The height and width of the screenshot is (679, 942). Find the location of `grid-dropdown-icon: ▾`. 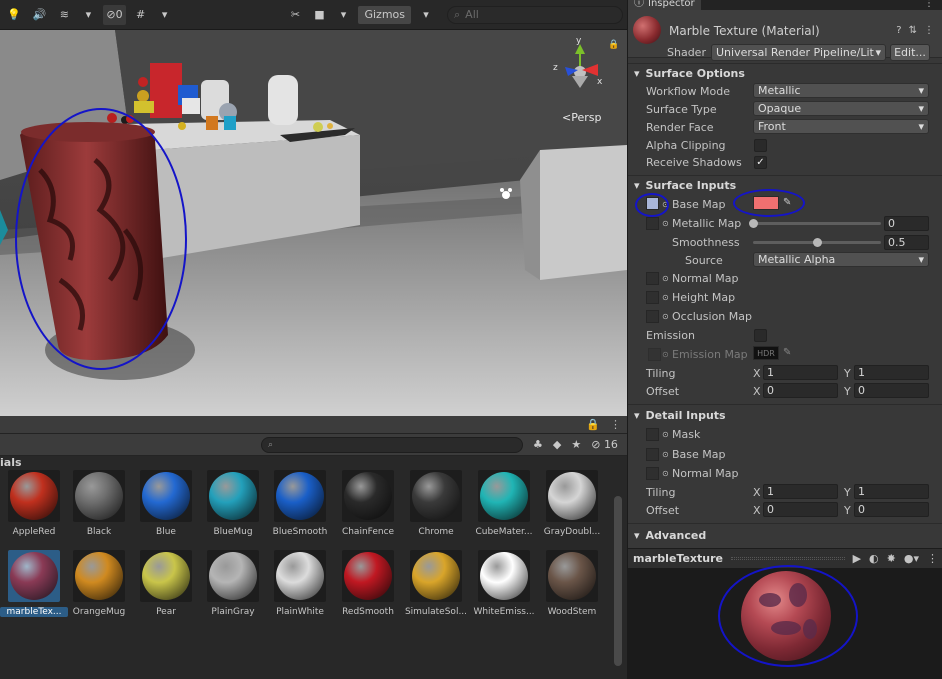

grid-dropdown-icon: ▾ is located at coordinates (165, 15).